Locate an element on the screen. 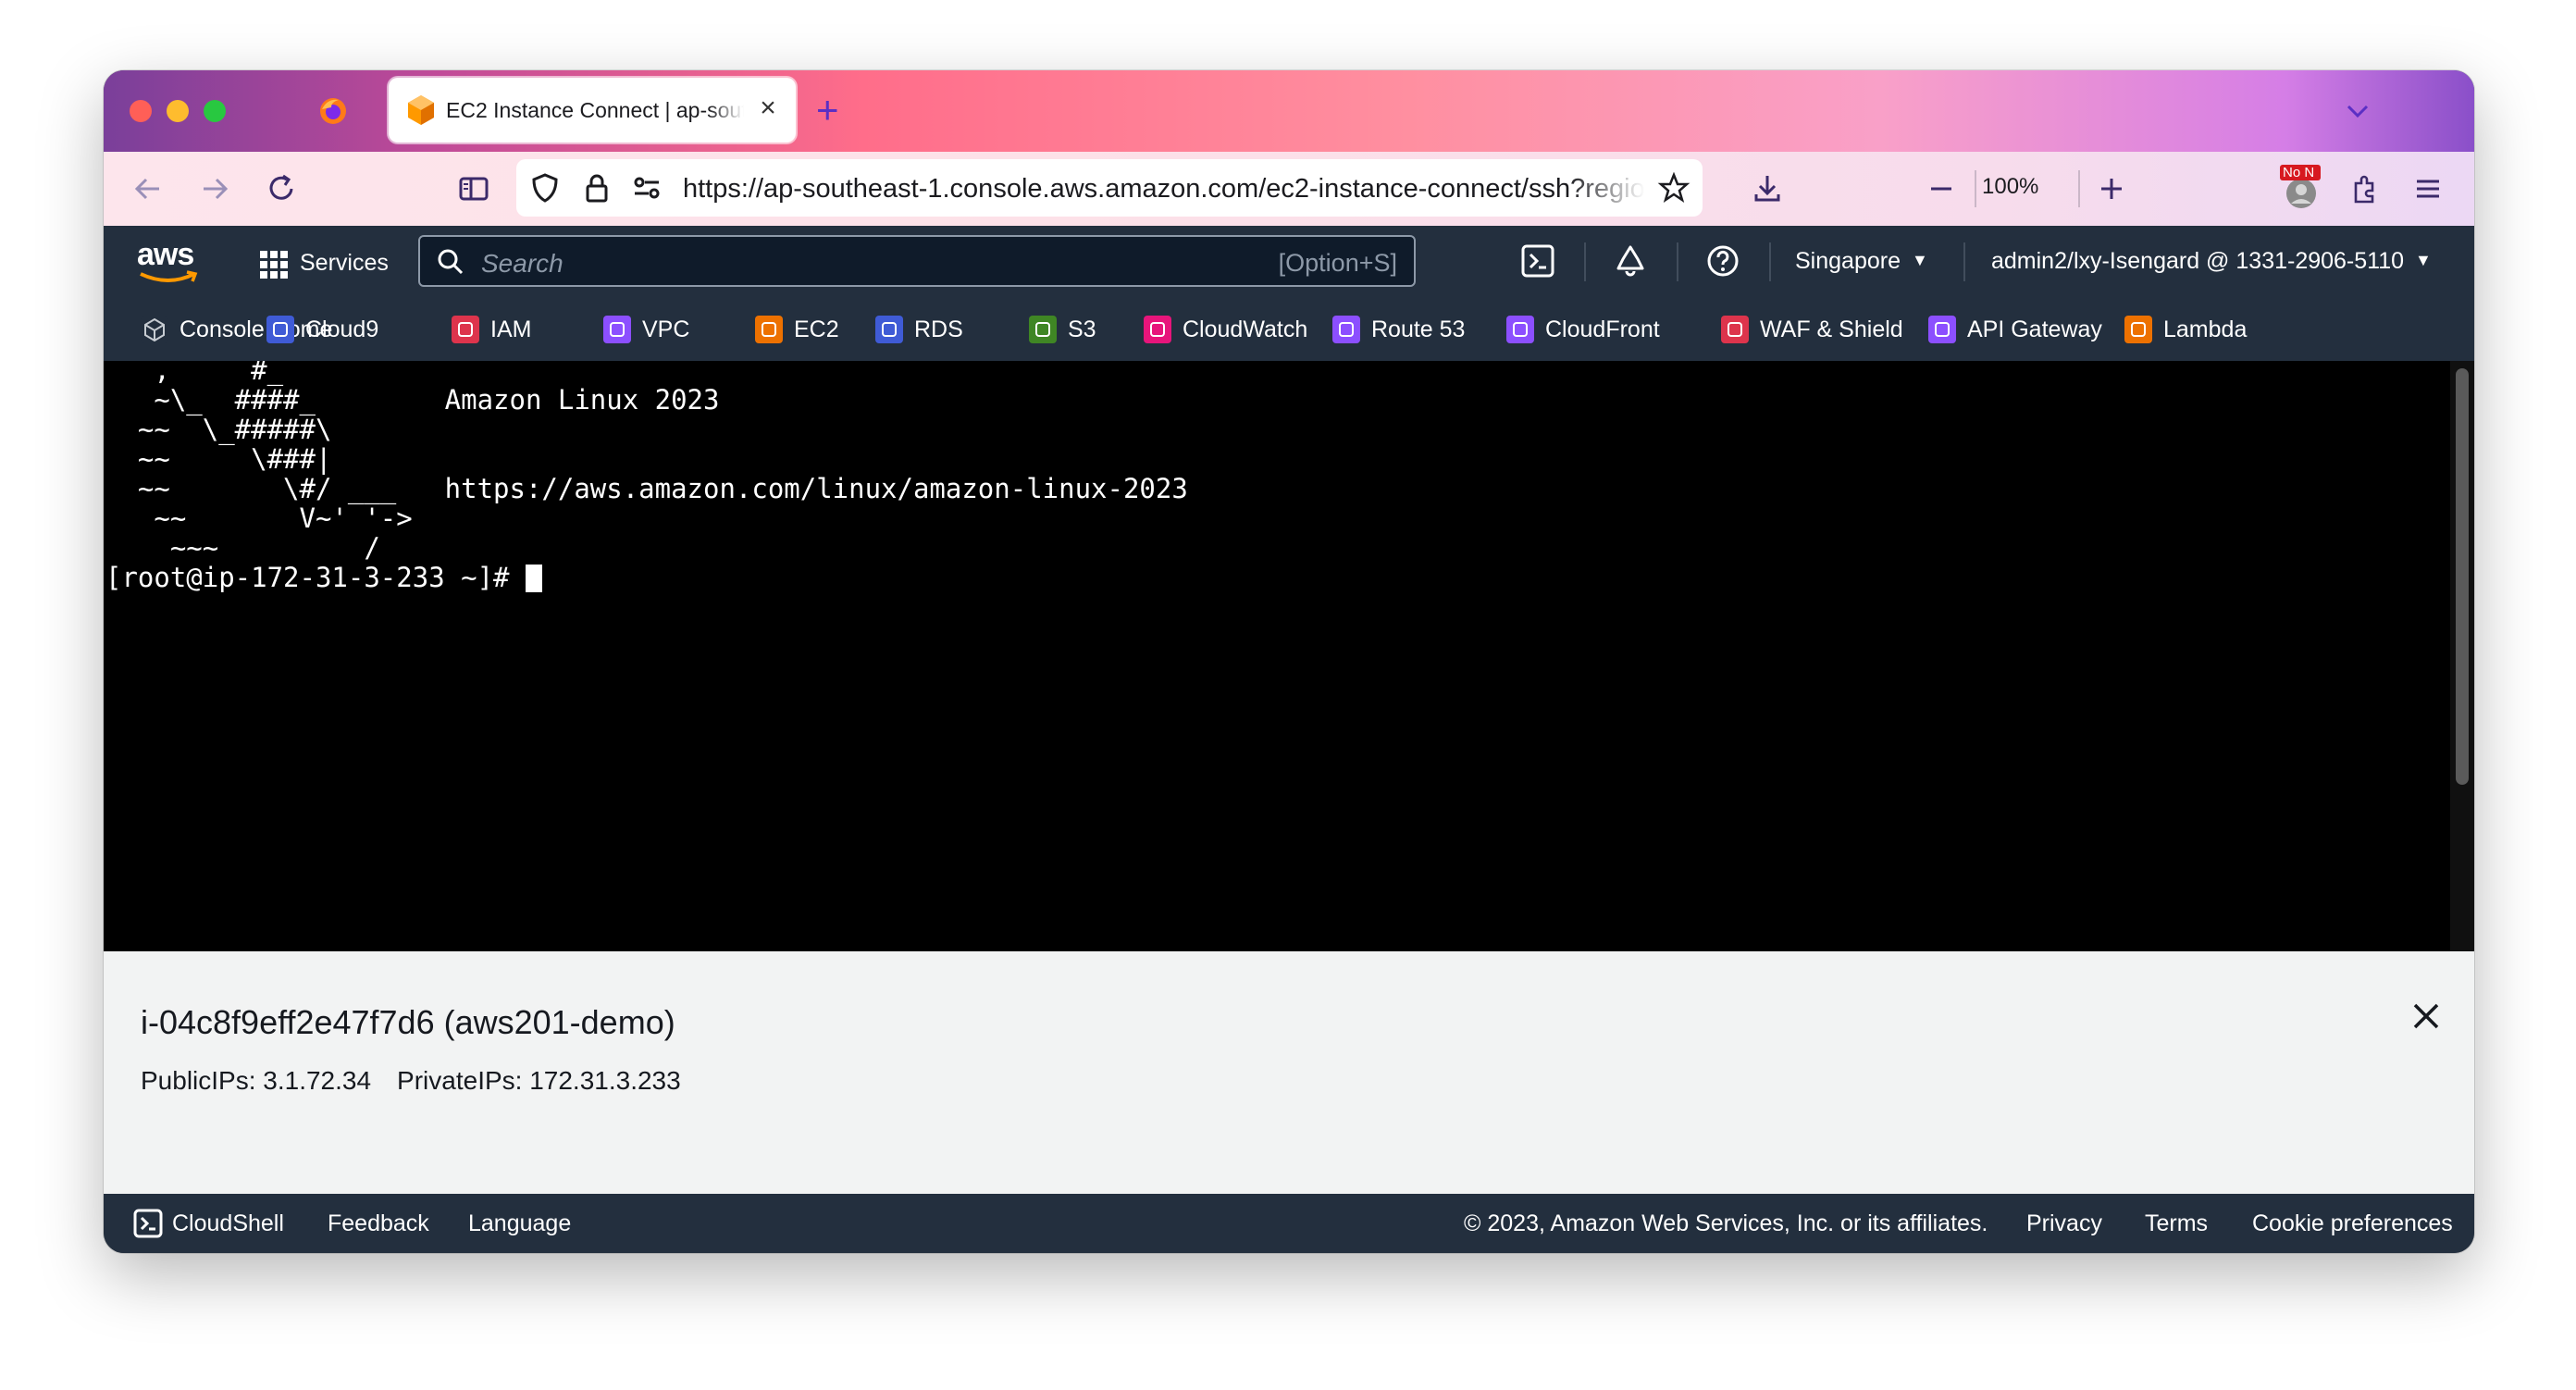  ec2-favicon-icon is located at coordinates (421, 110).